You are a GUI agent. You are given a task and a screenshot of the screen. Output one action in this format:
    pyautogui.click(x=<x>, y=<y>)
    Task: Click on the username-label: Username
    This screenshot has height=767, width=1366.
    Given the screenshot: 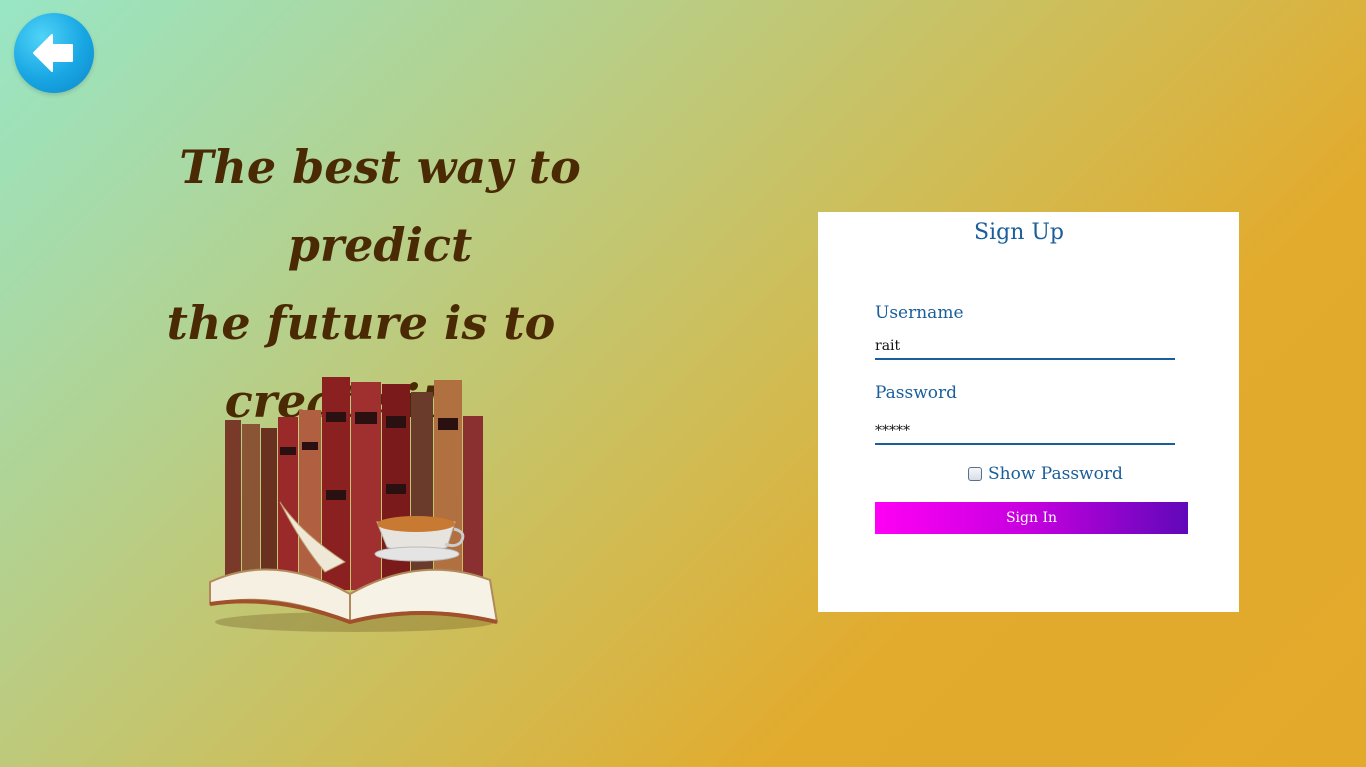 What is the action you would take?
    pyautogui.click(x=919, y=313)
    